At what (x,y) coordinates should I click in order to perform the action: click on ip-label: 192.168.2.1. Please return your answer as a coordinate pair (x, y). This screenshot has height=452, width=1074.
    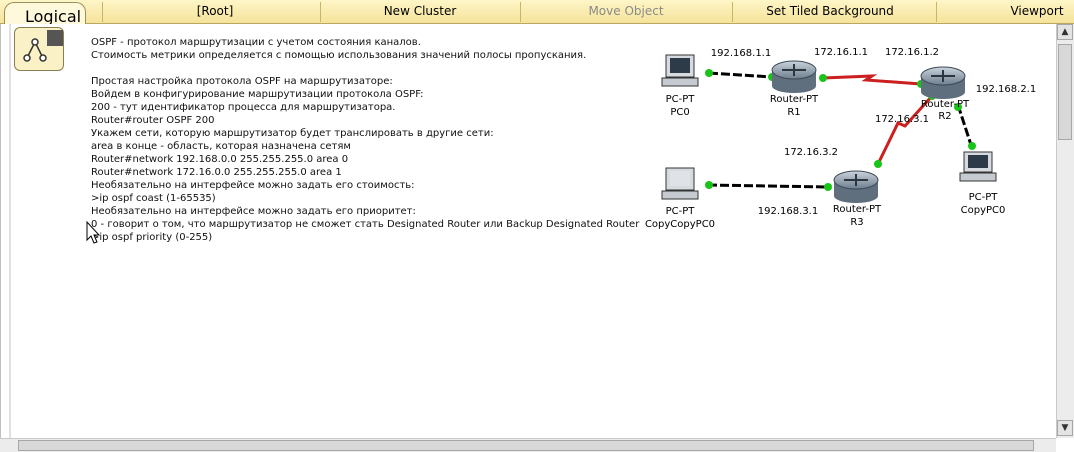
    Looking at the image, I should click on (1006, 89).